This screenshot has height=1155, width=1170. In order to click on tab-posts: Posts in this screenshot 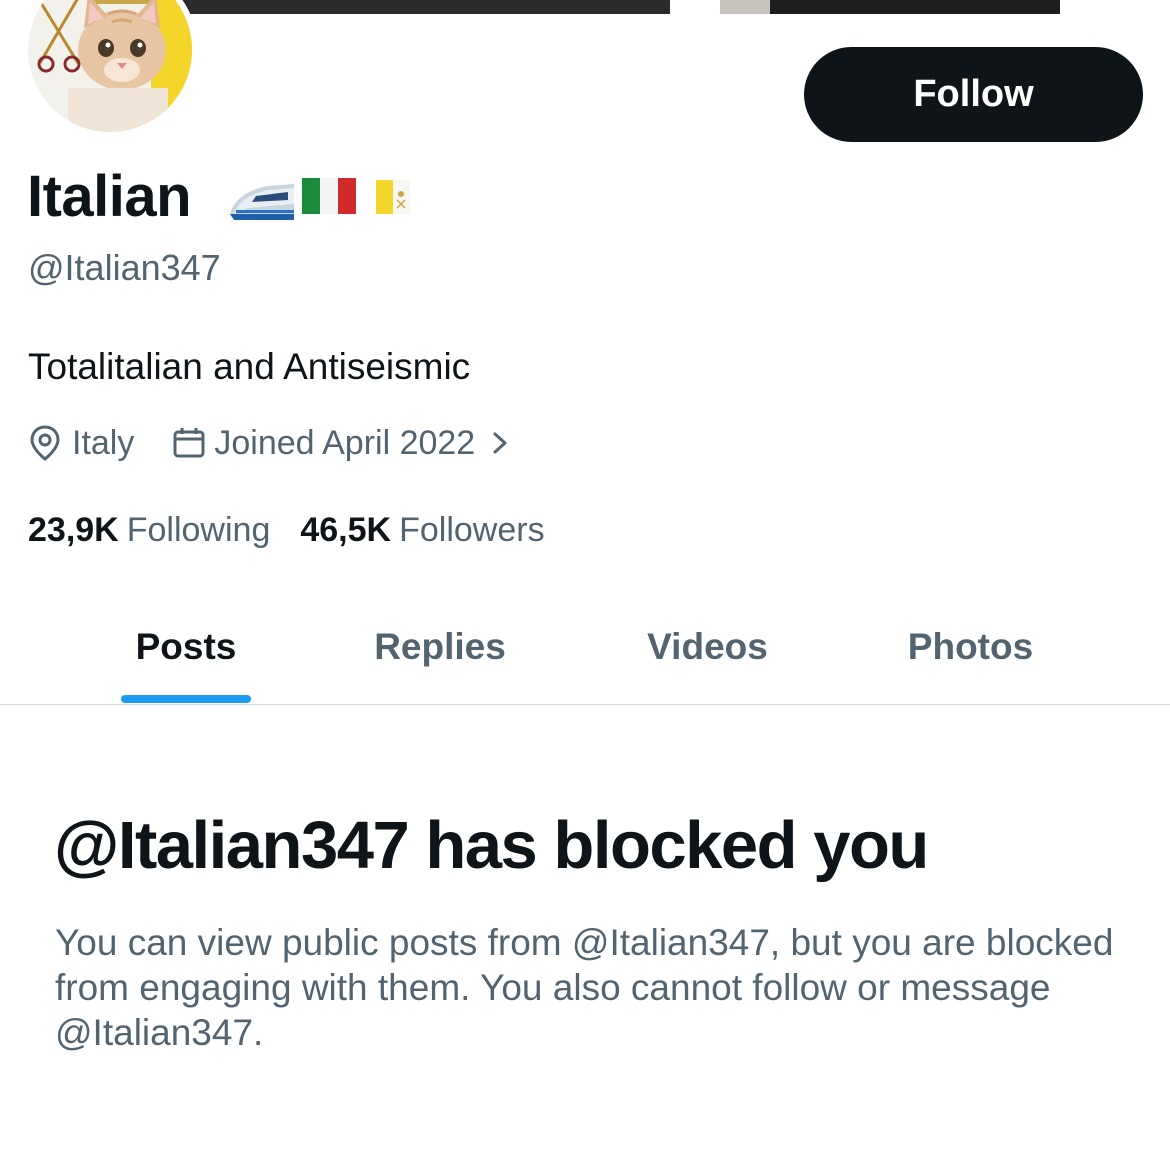, I will do `click(186, 647)`.